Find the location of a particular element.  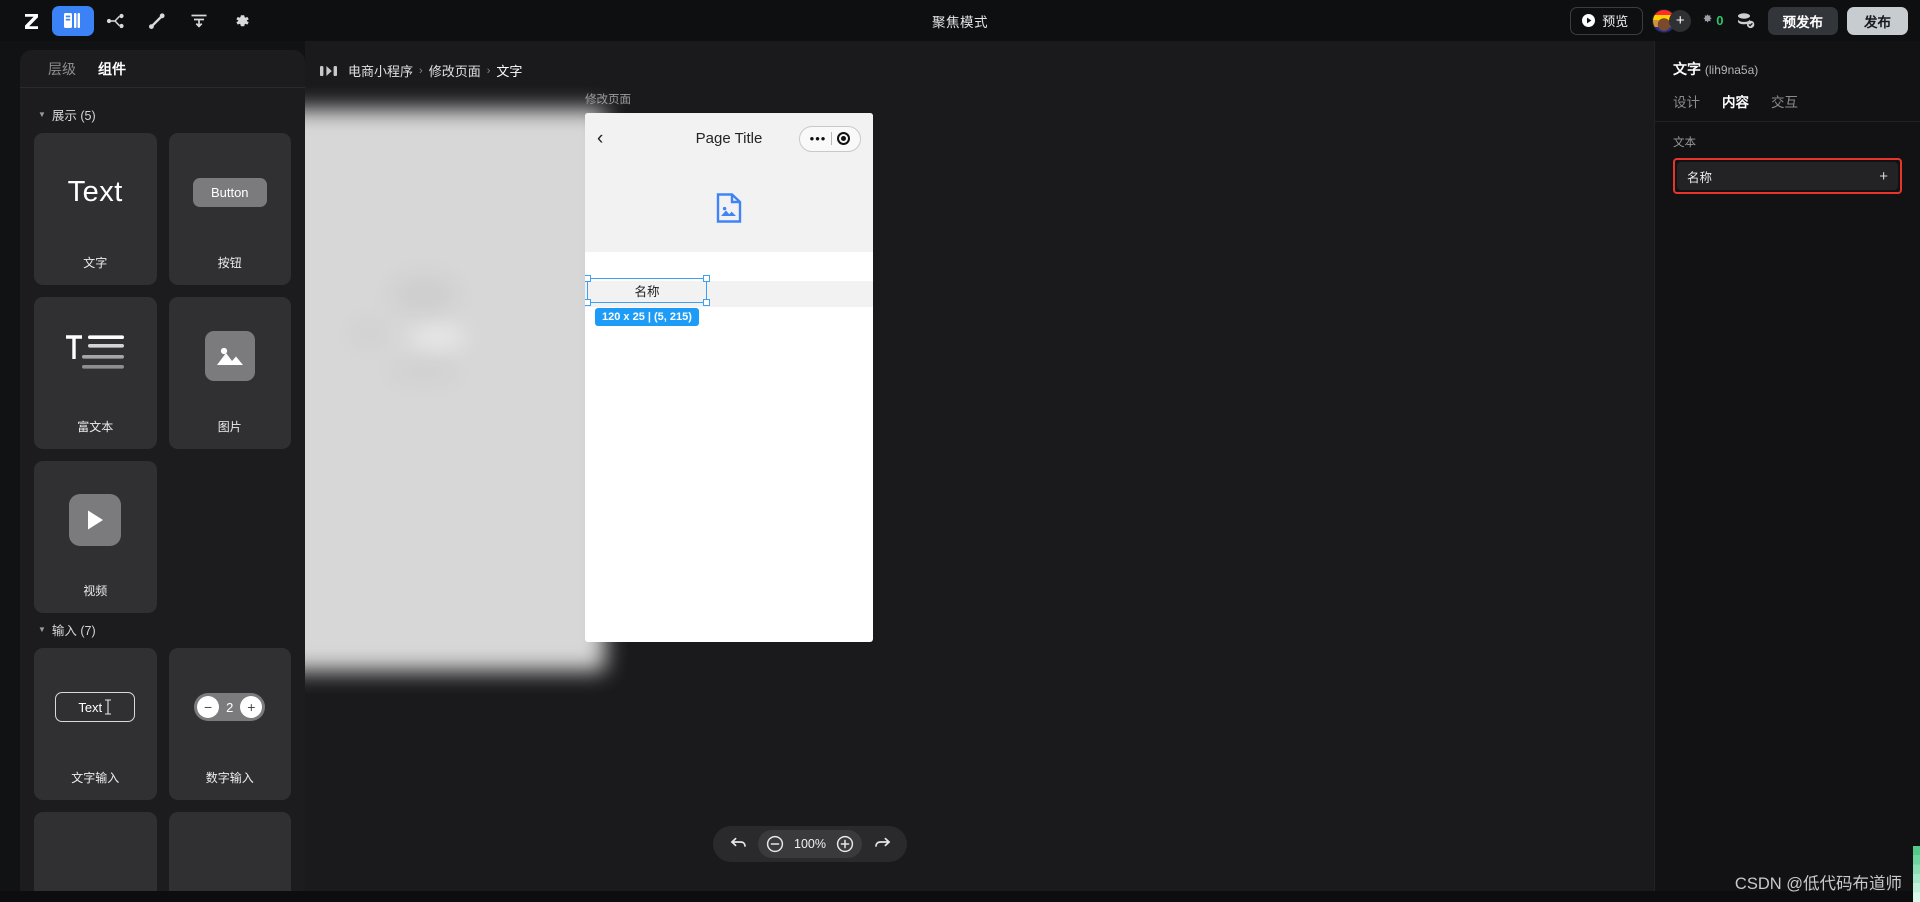

top-toolbar-left-icons is located at coordinates (131, 20).